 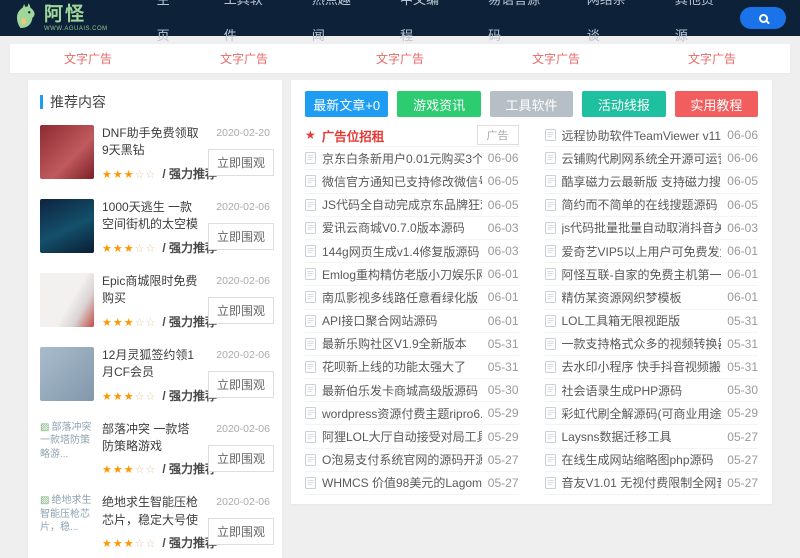 I want to click on article-row: 酷享磁力云最新版 支持磁力搜索下载和一... 06-05, so click(x=651, y=182).